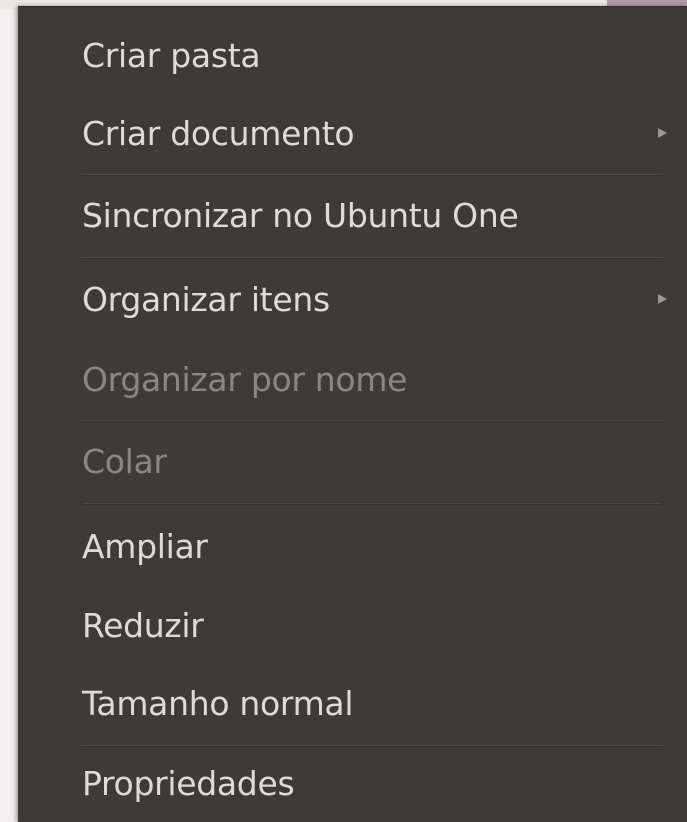 The image size is (687, 822). I want to click on menu-item-label: Propriedades, so click(188, 783).